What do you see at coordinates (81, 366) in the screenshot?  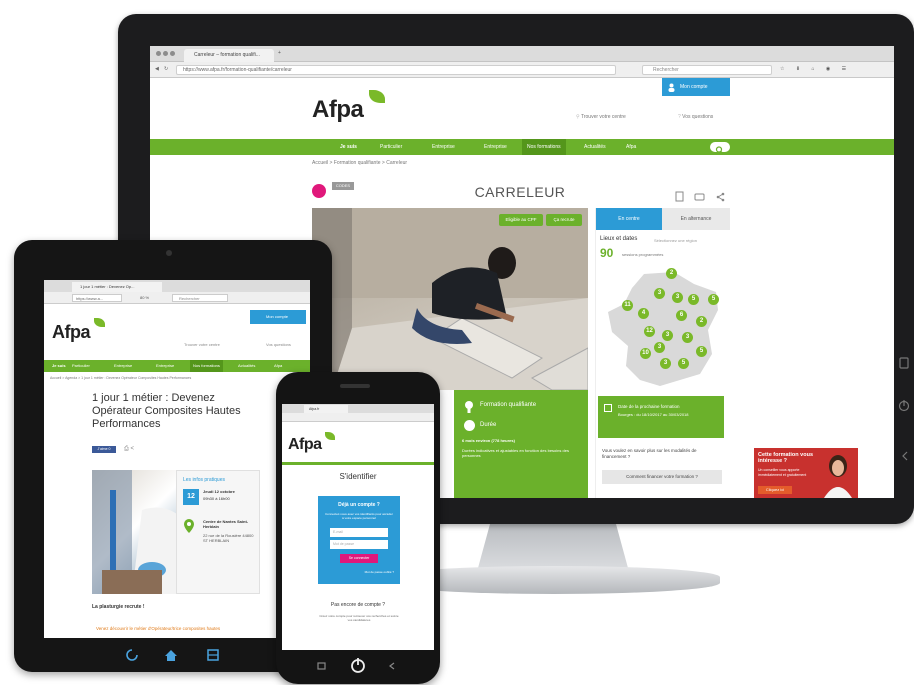 I see `tablet-nav-particulier: Particulier` at bounding box center [81, 366].